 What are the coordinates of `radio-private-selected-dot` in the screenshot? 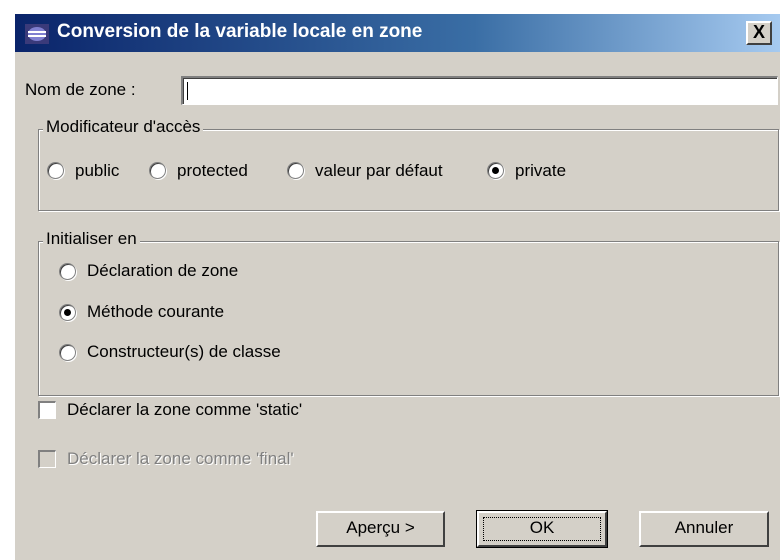 It's located at (495, 170).